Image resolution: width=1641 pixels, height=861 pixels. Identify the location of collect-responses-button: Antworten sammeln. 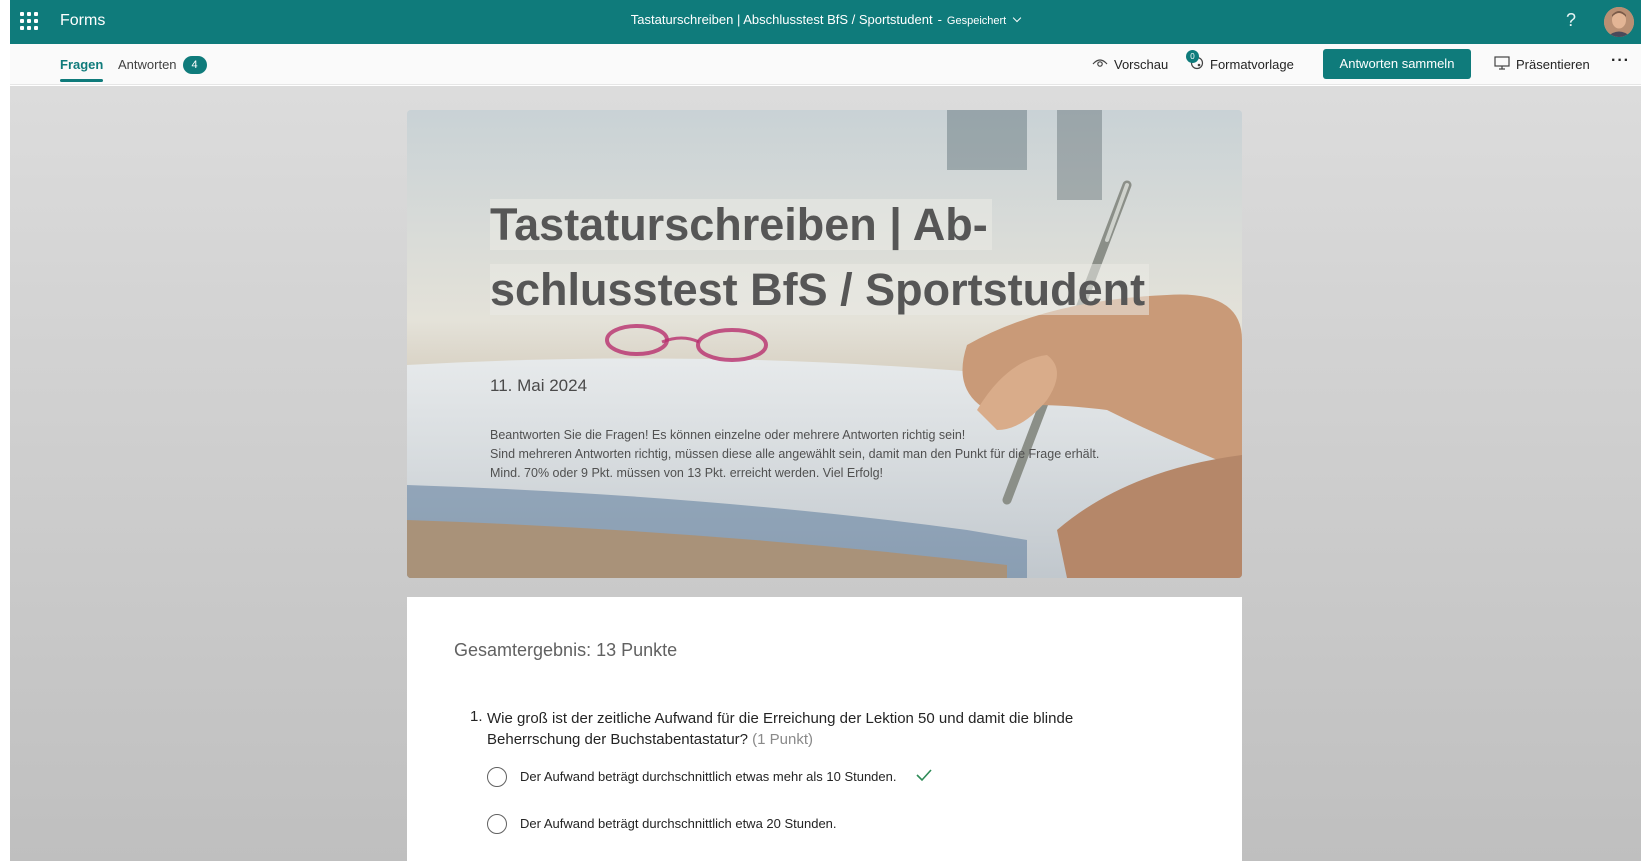
(1397, 64).